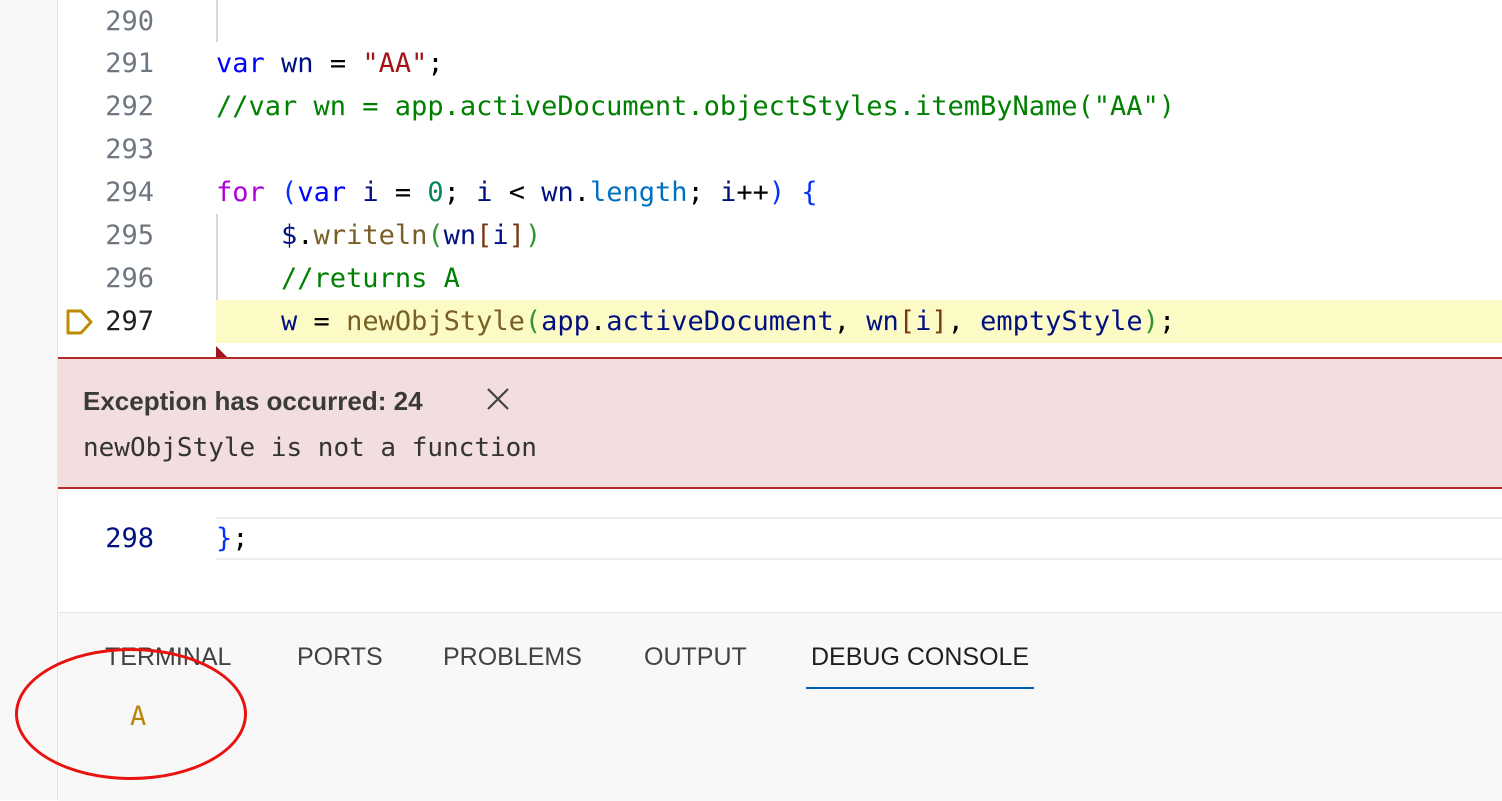 The width and height of the screenshot is (1502, 801). I want to click on code-text: //returns A, so click(338, 278).